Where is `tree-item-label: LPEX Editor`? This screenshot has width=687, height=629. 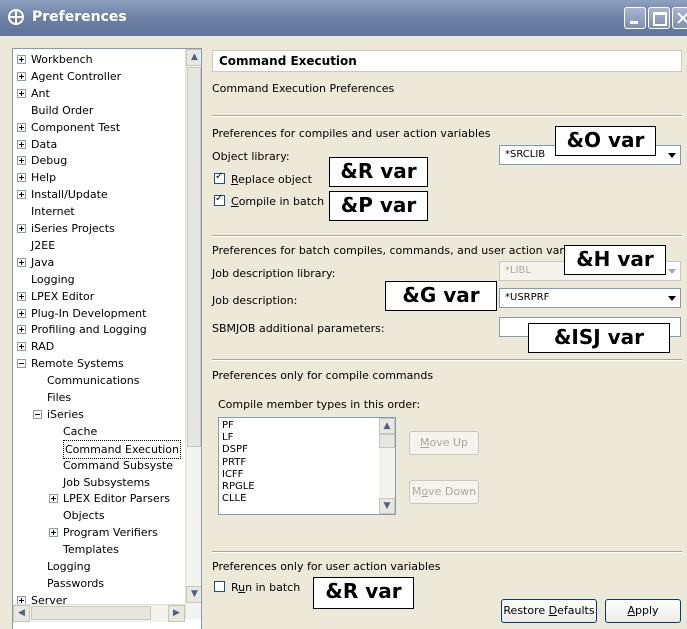
tree-item-label: LPEX Editor is located at coordinates (63, 296).